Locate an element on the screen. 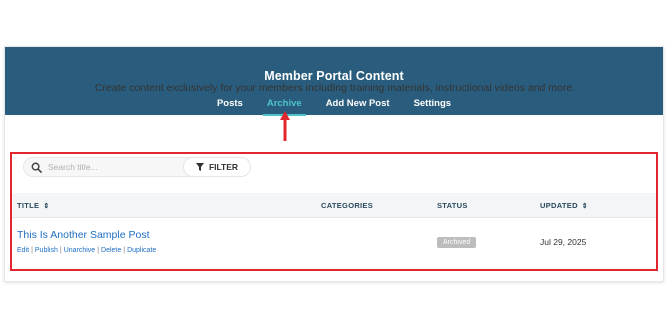  status-badge: Archived is located at coordinates (457, 242).